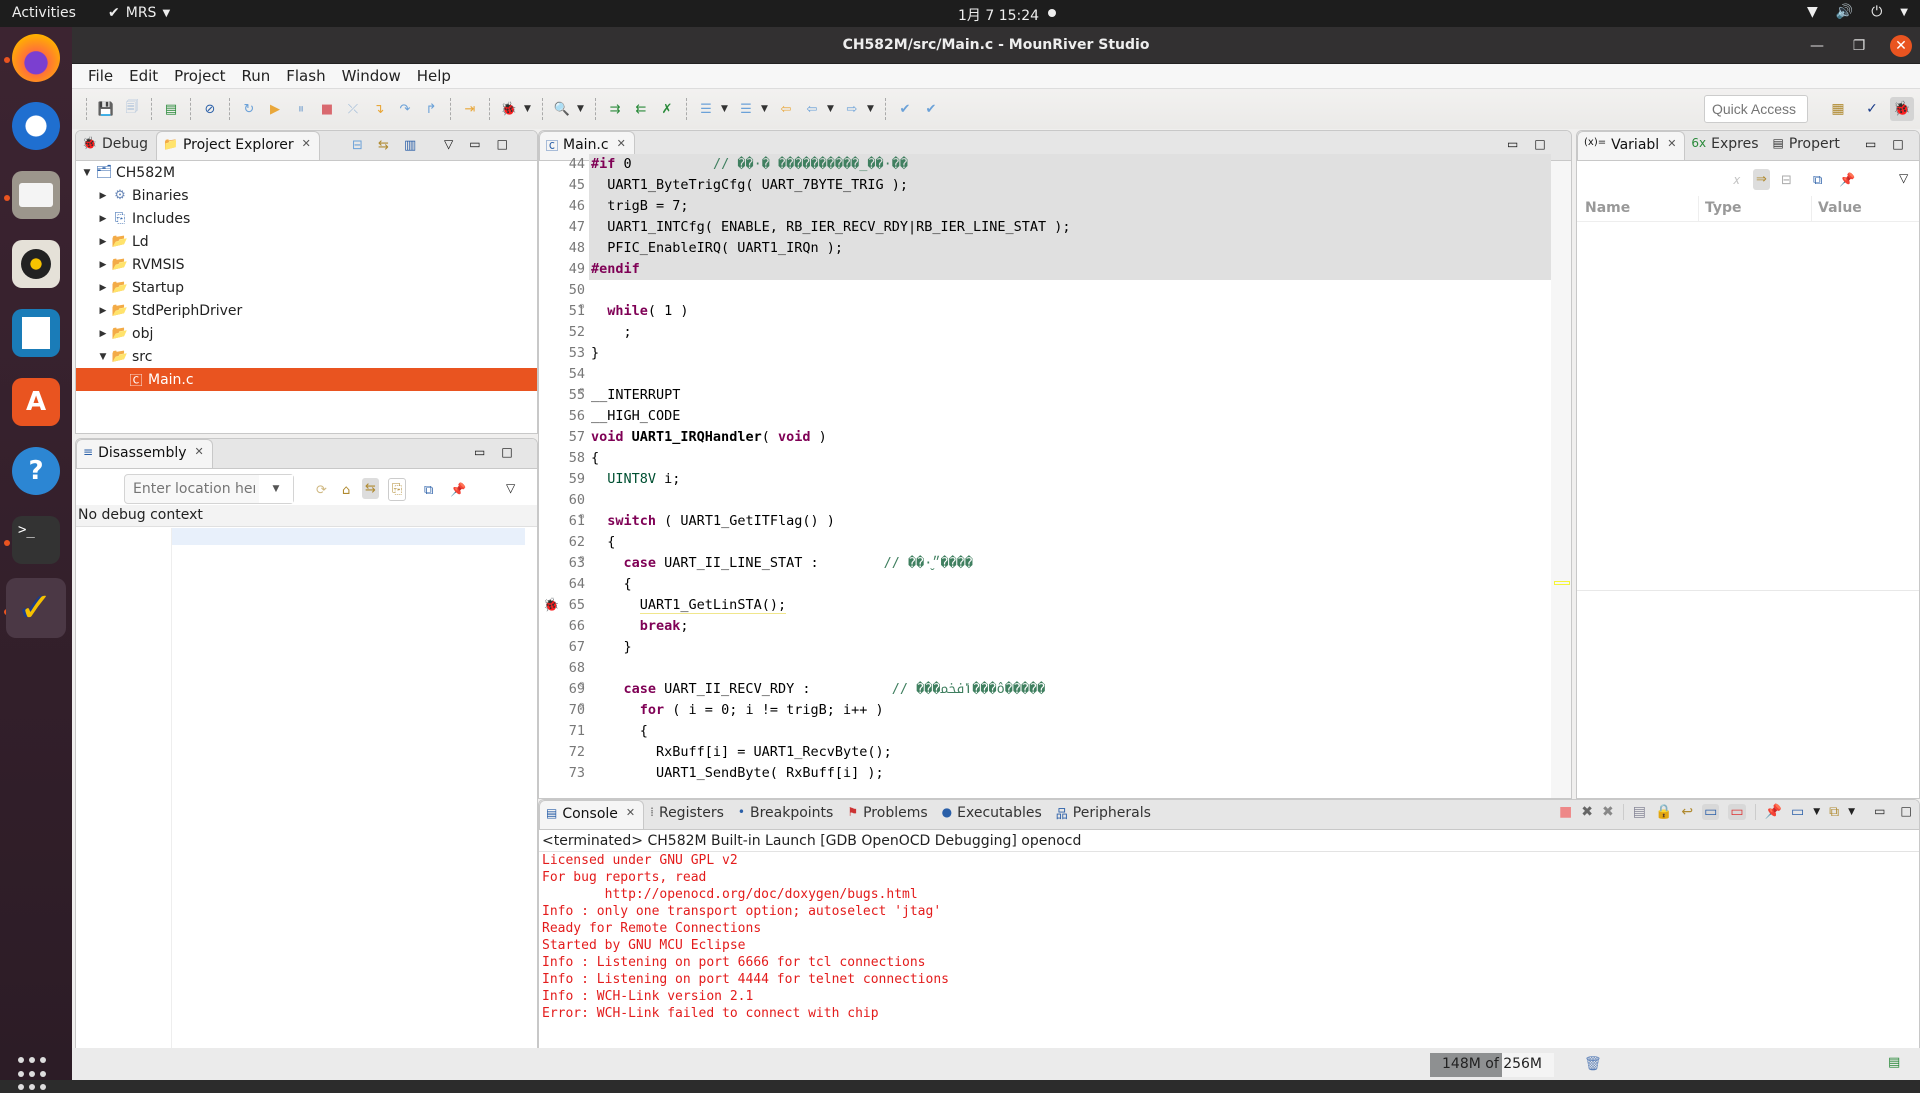 The image size is (1920, 1093). What do you see at coordinates (509, 109) in the screenshot?
I see `debug-icon: 🐞` at bounding box center [509, 109].